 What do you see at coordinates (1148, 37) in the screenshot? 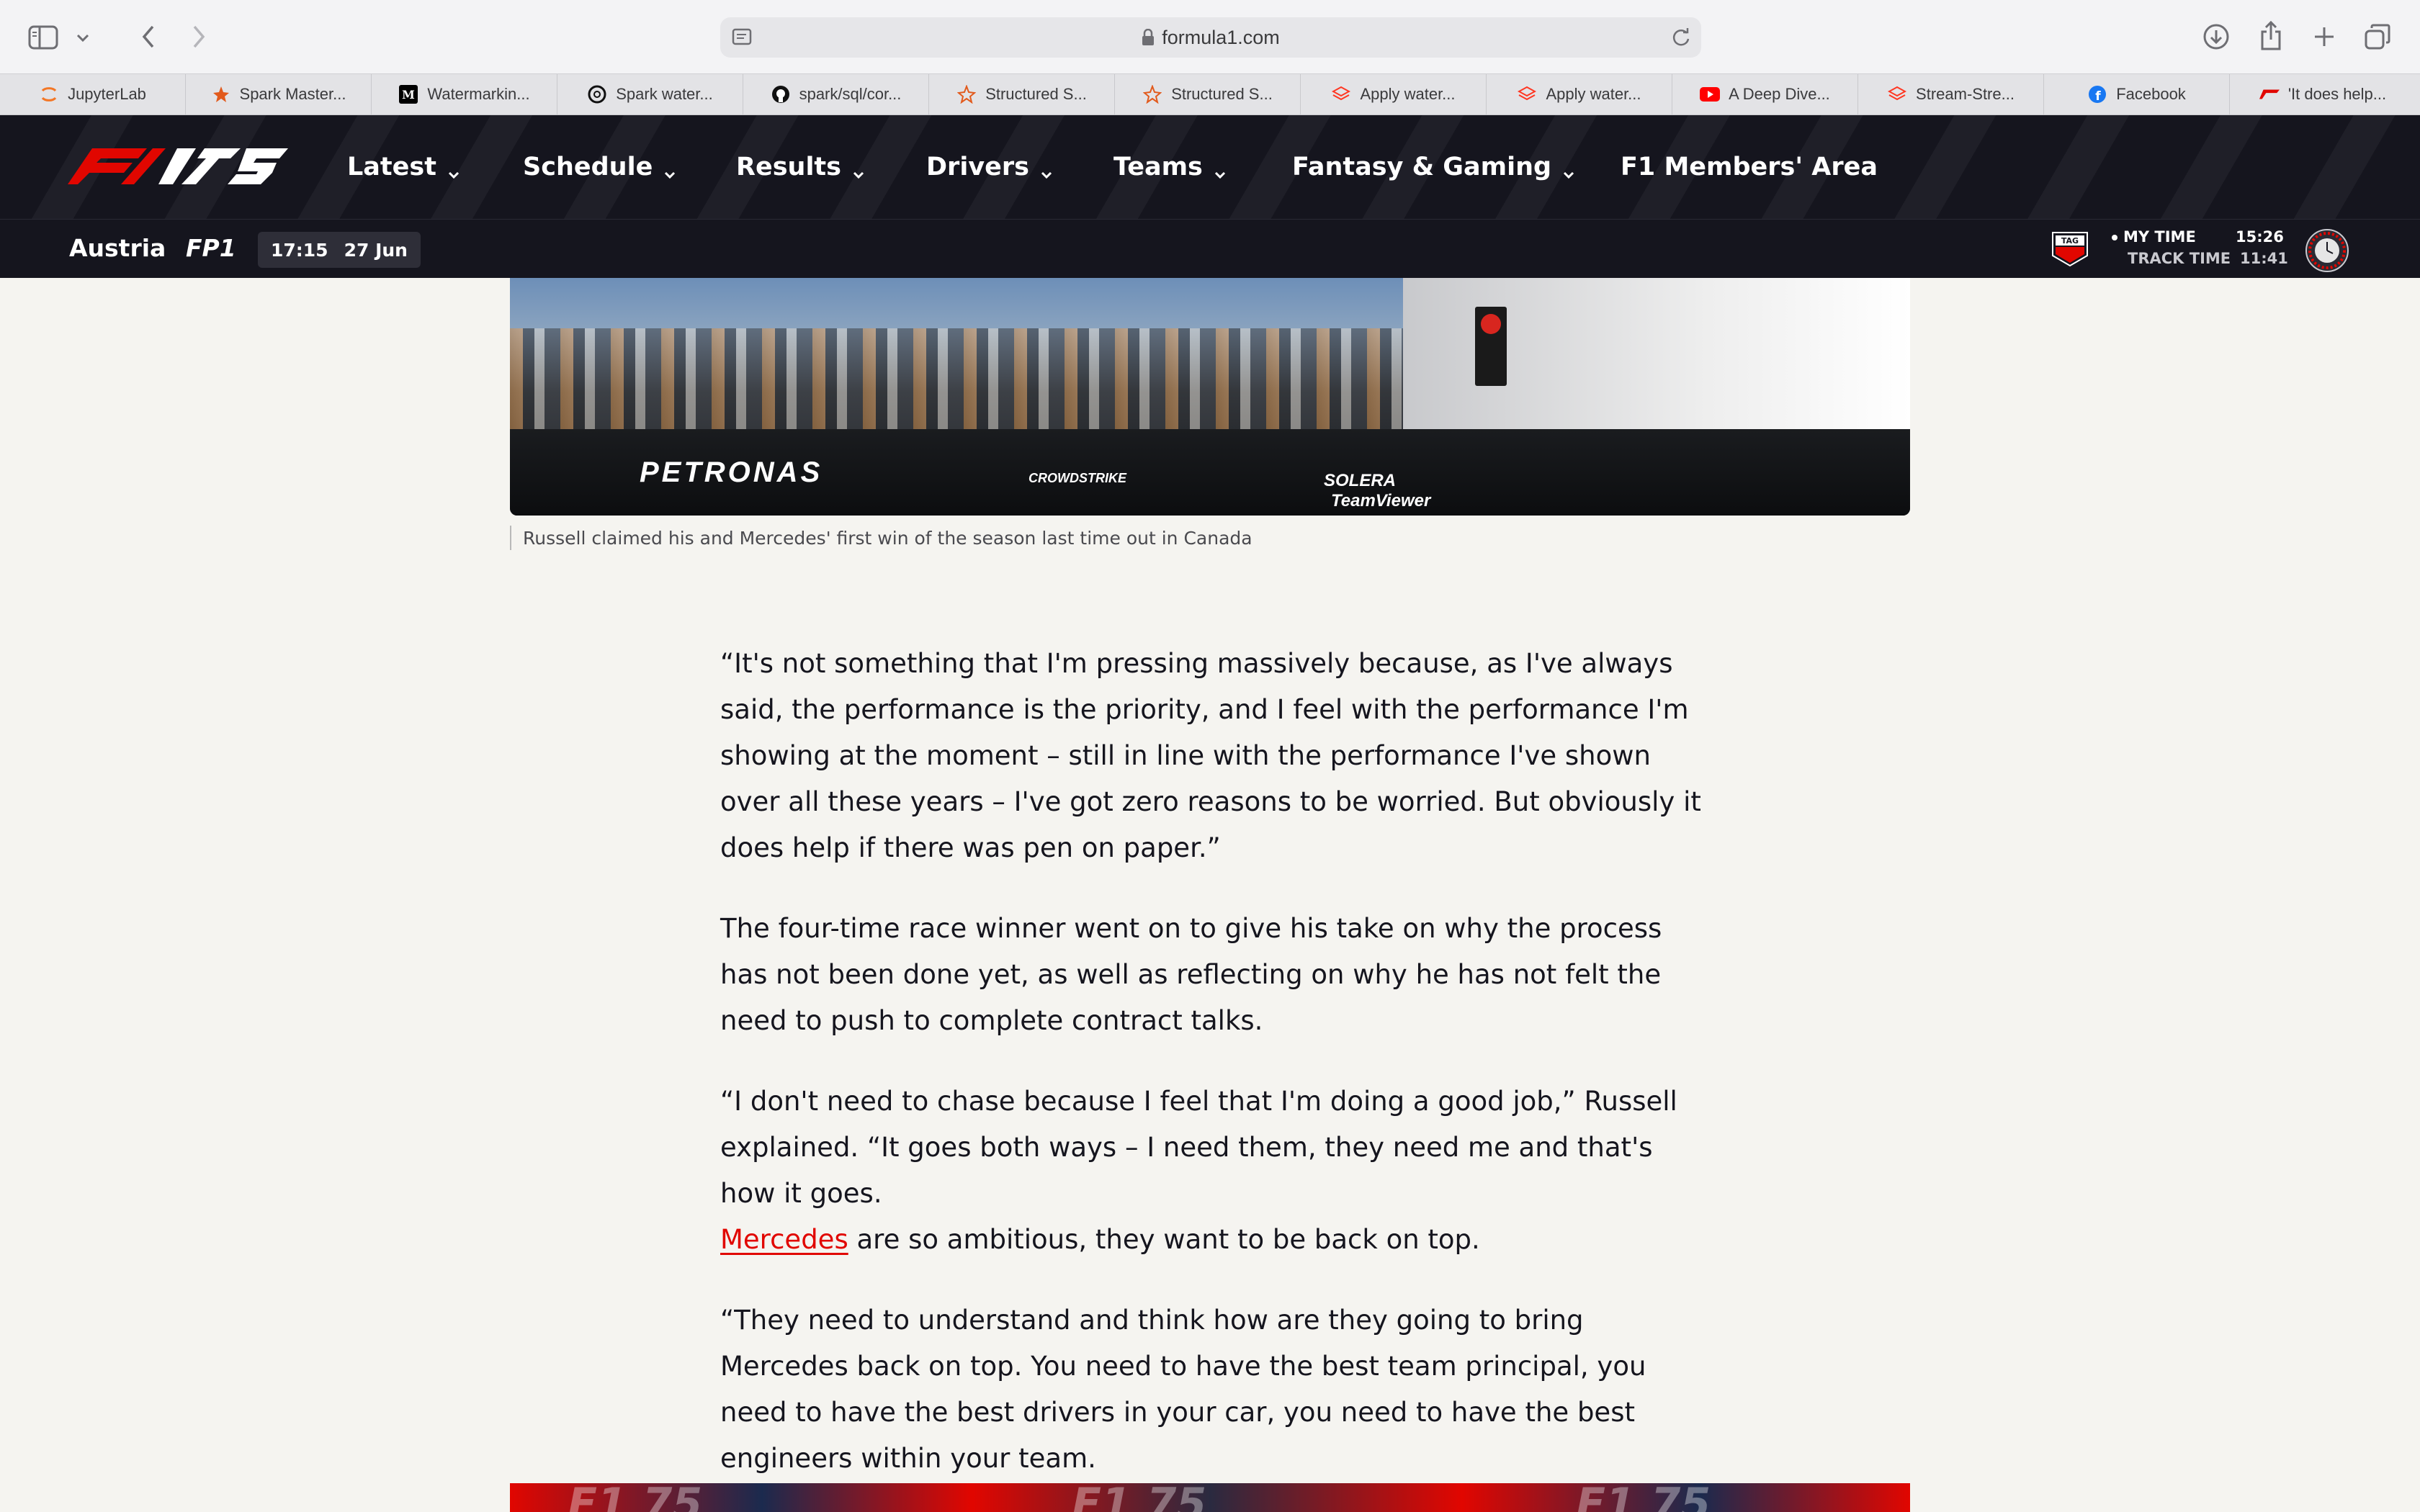
I see `lock-icon` at bounding box center [1148, 37].